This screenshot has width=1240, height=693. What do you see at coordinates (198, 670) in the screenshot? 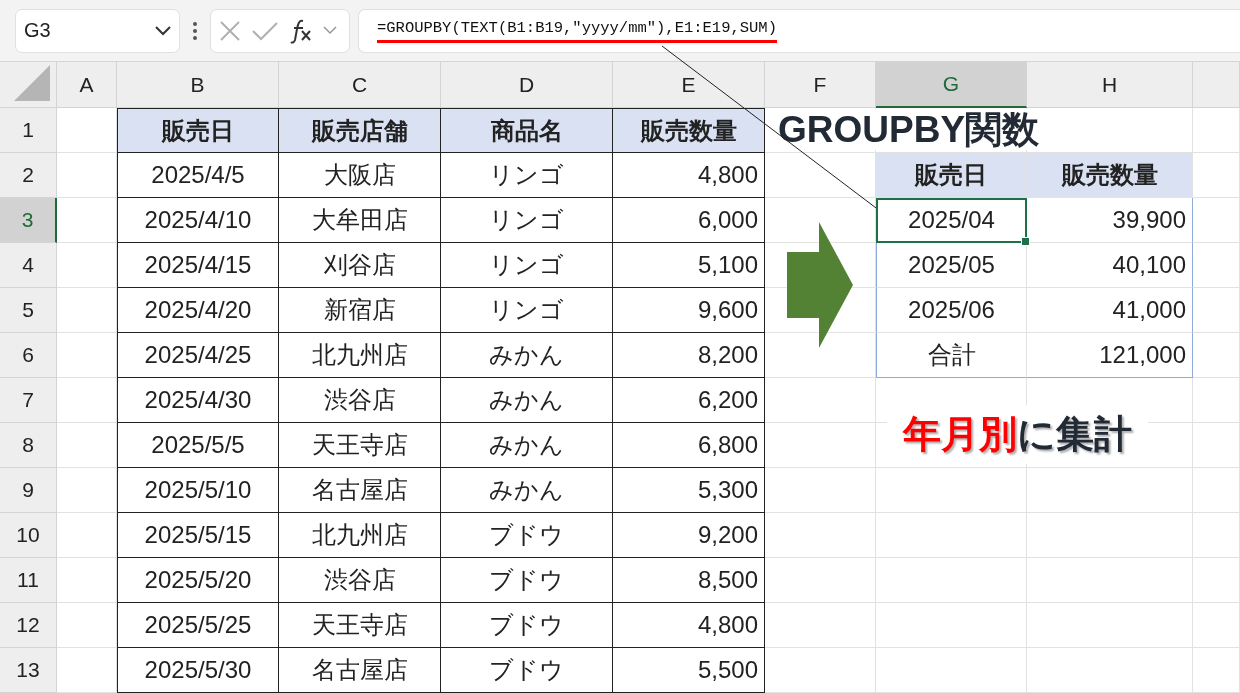
I see `table-cell: 2025/5/30` at bounding box center [198, 670].